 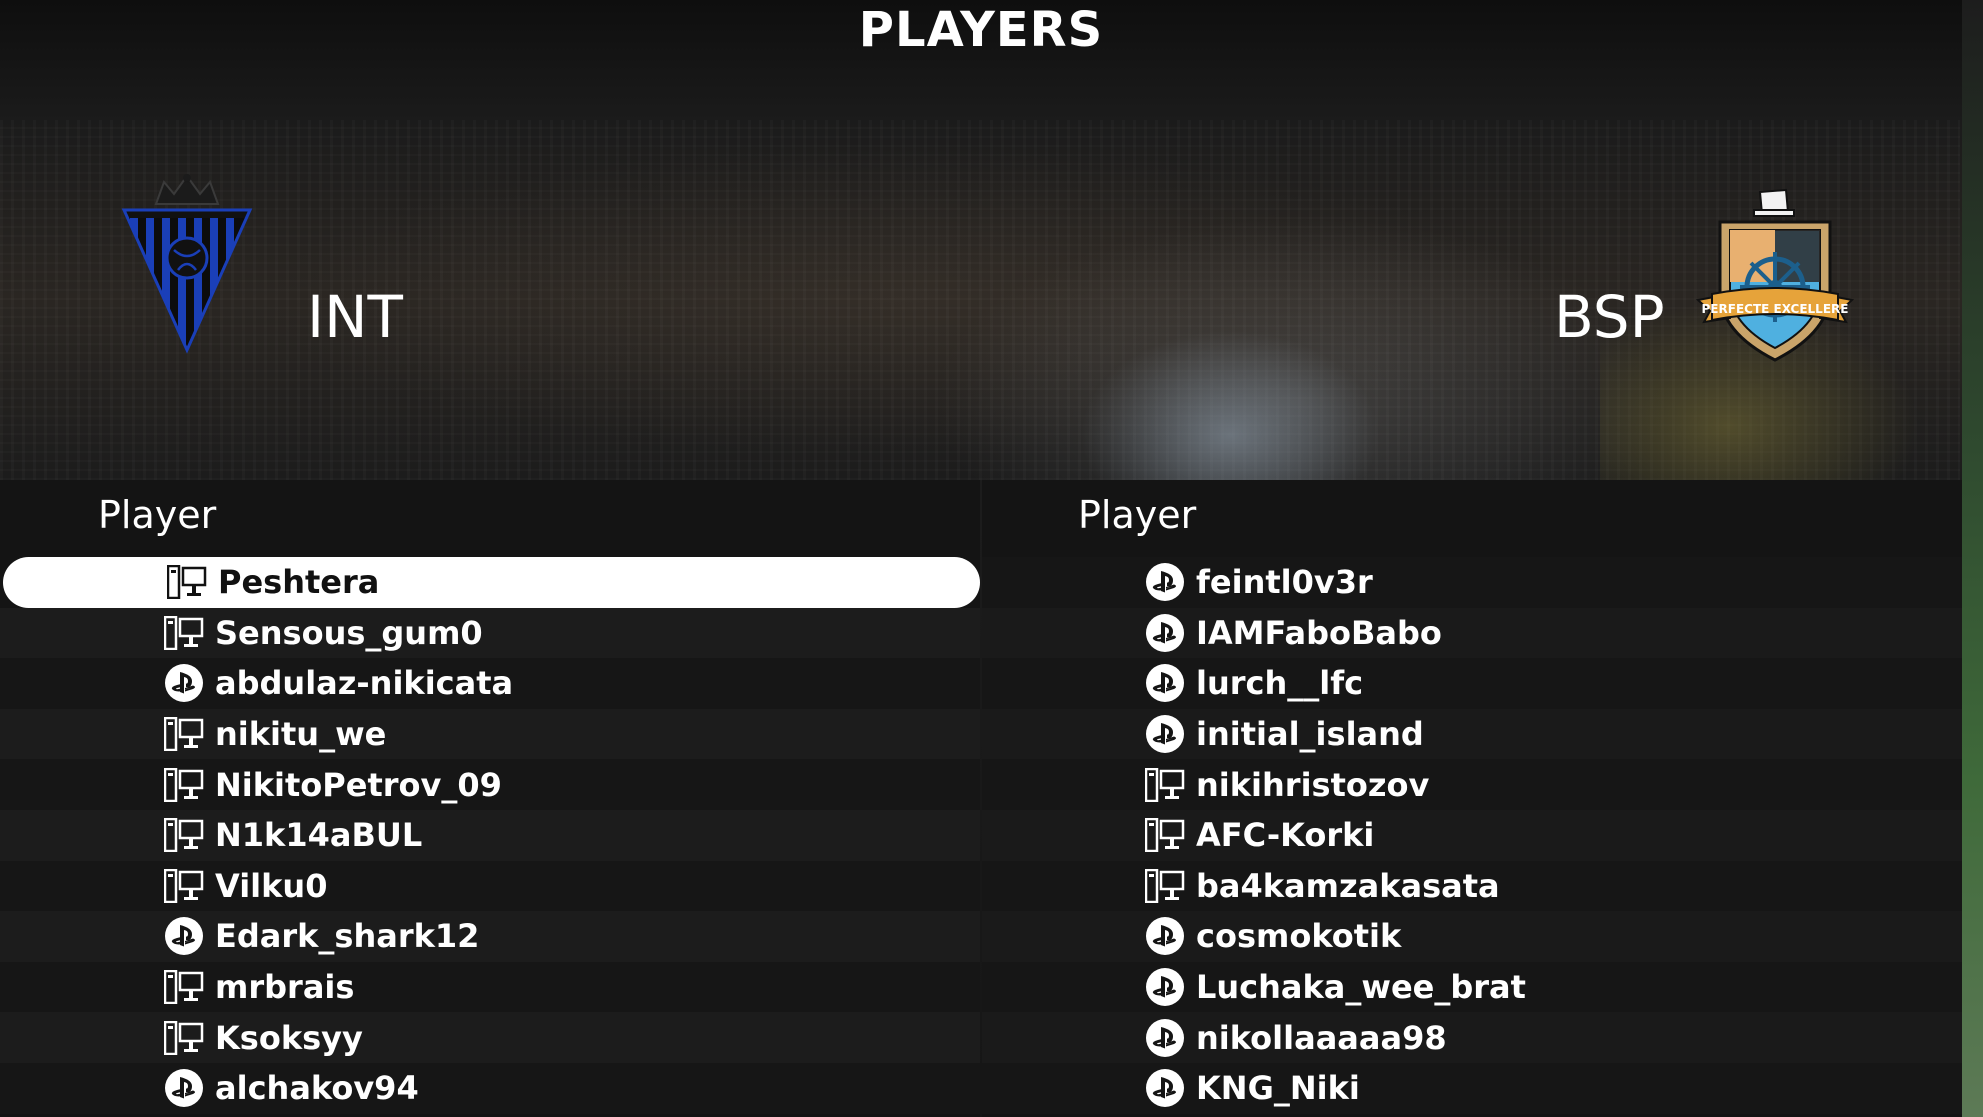 What do you see at coordinates (1472, 936) in the screenshot?
I see `player-row: cosmokotik` at bounding box center [1472, 936].